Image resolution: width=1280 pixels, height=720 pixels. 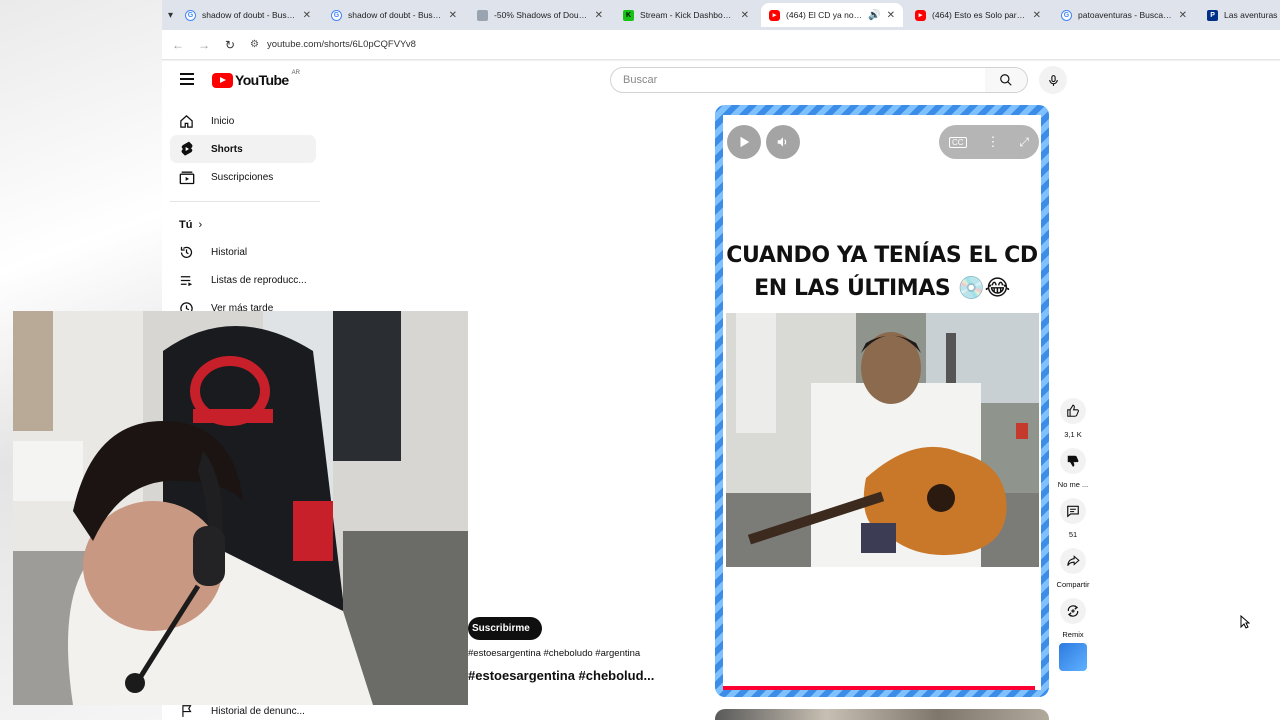 I want to click on captions-icon: CC, so click(x=957, y=142).